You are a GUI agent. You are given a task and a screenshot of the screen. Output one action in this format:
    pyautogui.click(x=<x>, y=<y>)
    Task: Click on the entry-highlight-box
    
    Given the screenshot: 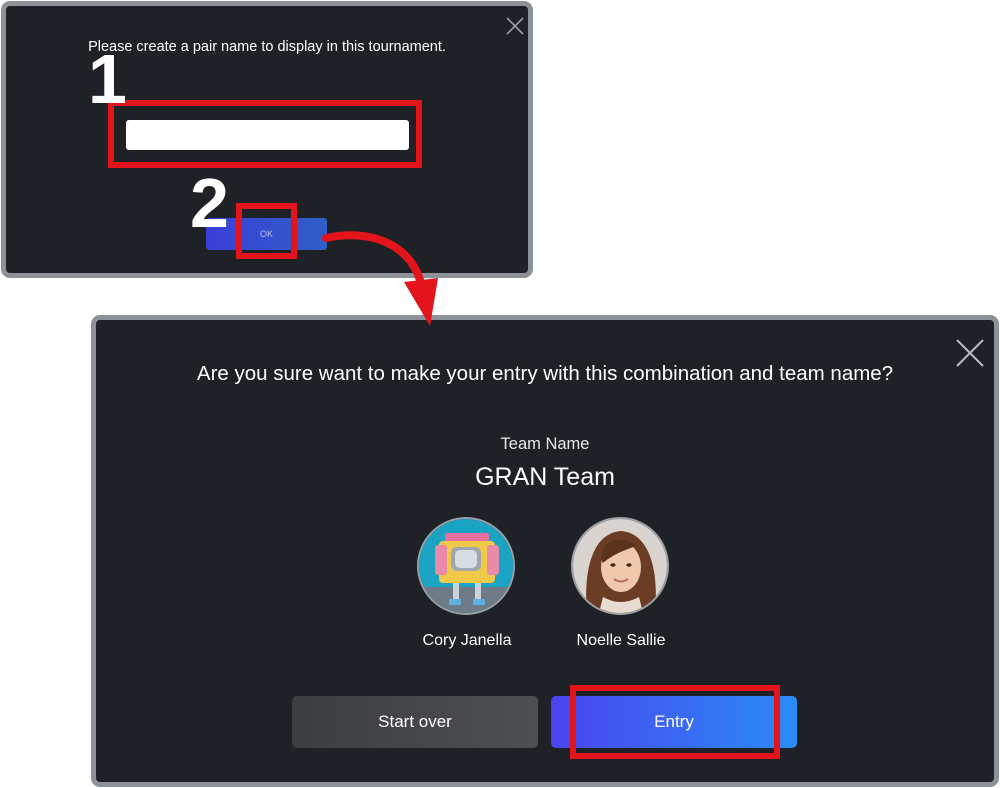 What is the action you would take?
    pyautogui.click(x=675, y=722)
    